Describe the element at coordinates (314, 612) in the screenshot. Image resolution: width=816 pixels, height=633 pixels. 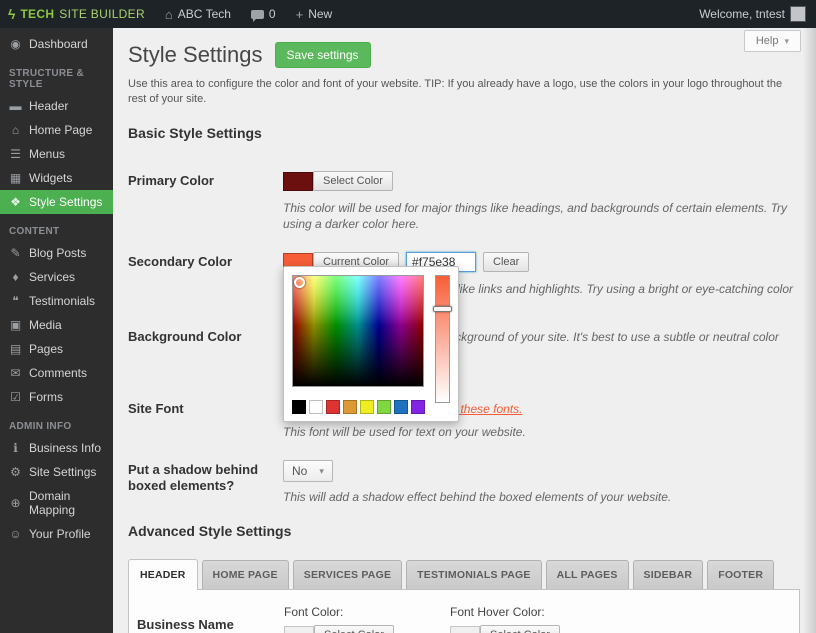
I see `font-color-label: Font Color:` at that location.